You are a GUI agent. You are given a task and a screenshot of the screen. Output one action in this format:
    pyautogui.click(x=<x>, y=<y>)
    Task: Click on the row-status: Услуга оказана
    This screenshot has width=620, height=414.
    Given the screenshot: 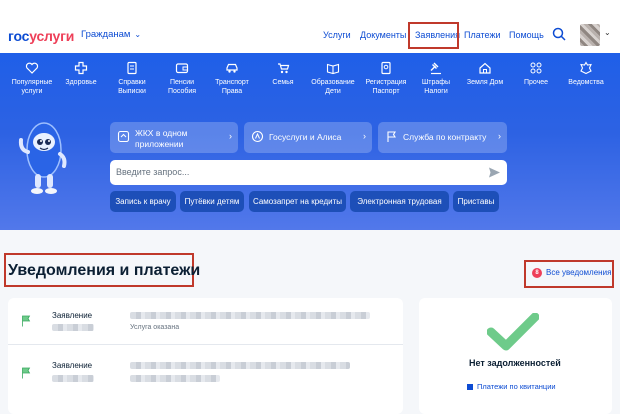 What is the action you would take?
    pyautogui.click(x=155, y=327)
    